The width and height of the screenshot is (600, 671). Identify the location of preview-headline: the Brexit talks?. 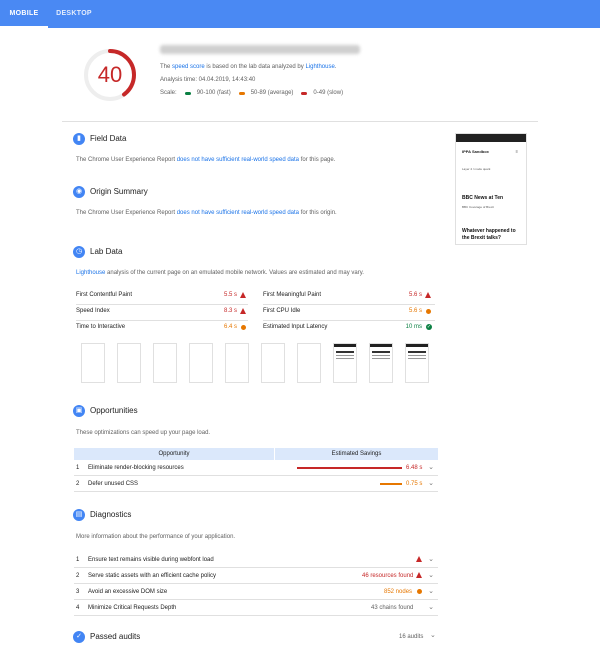
(481, 238).